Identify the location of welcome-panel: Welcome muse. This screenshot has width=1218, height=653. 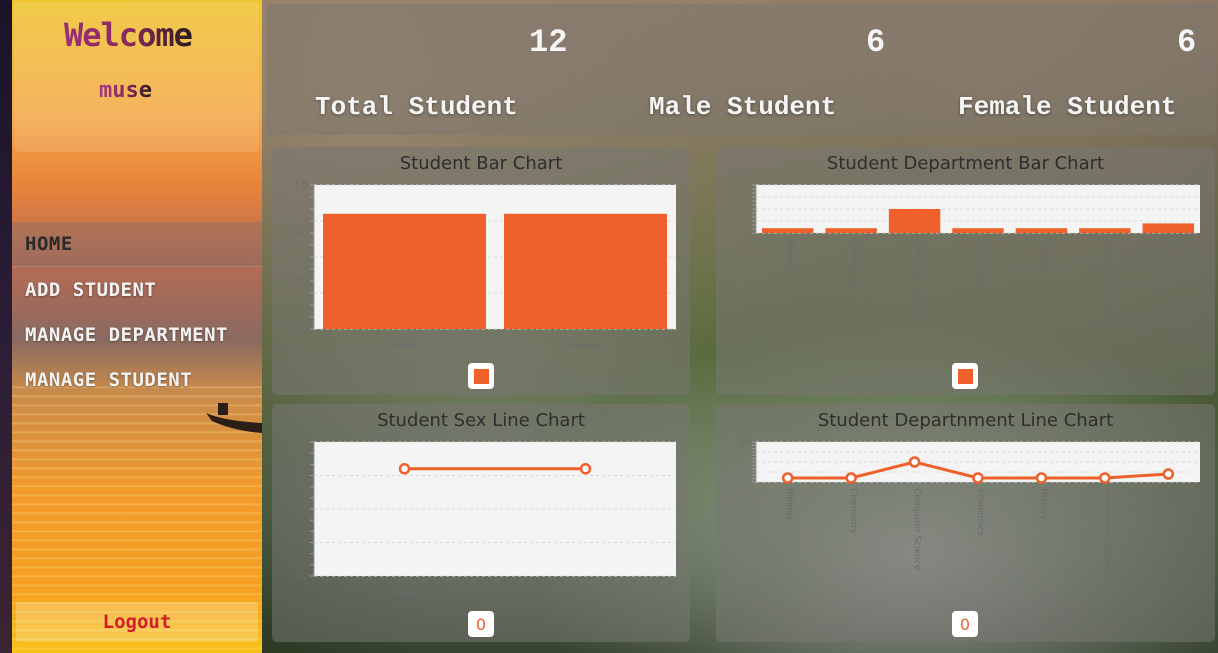
(136, 77).